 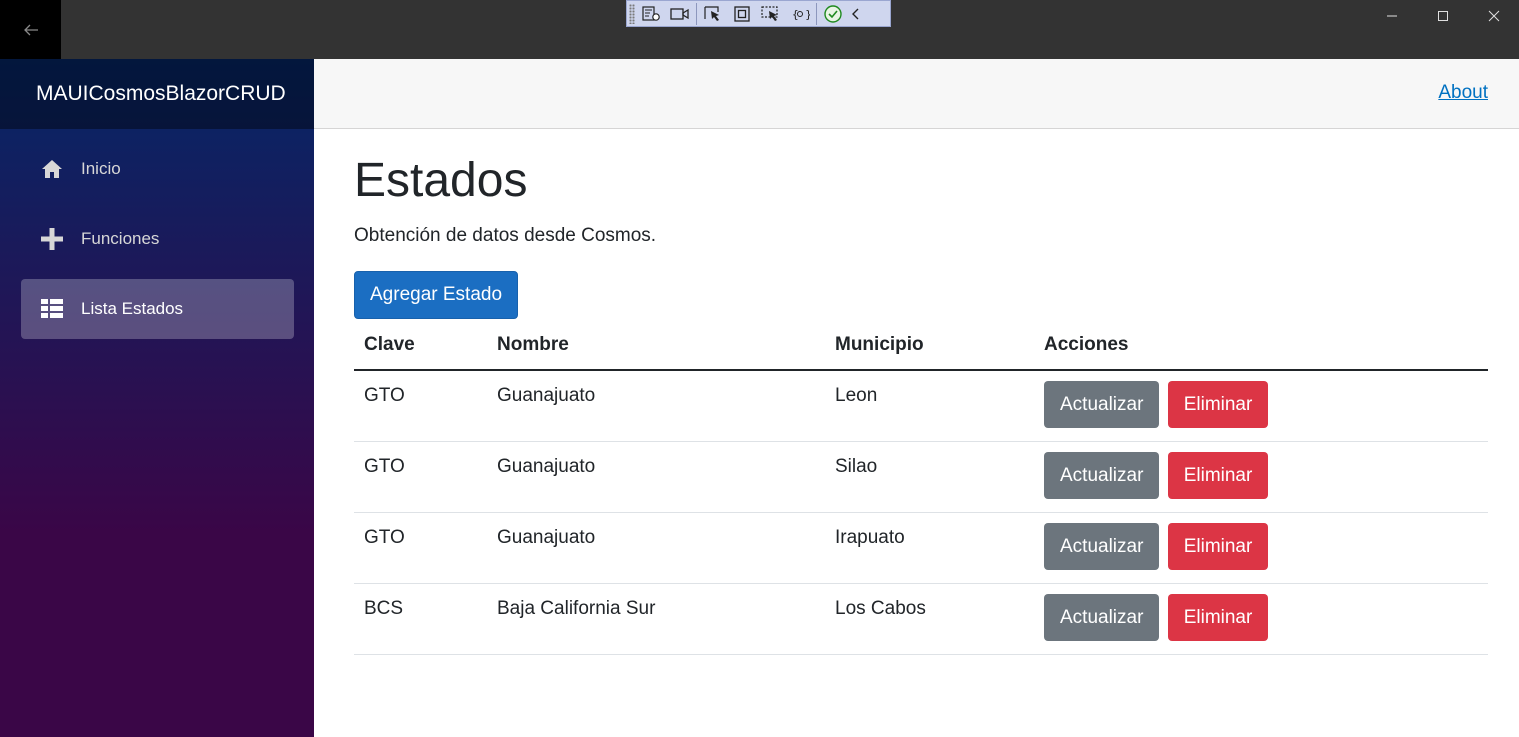 What do you see at coordinates (742, 14) in the screenshot?
I see `display-layout-adorners-icon` at bounding box center [742, 14].